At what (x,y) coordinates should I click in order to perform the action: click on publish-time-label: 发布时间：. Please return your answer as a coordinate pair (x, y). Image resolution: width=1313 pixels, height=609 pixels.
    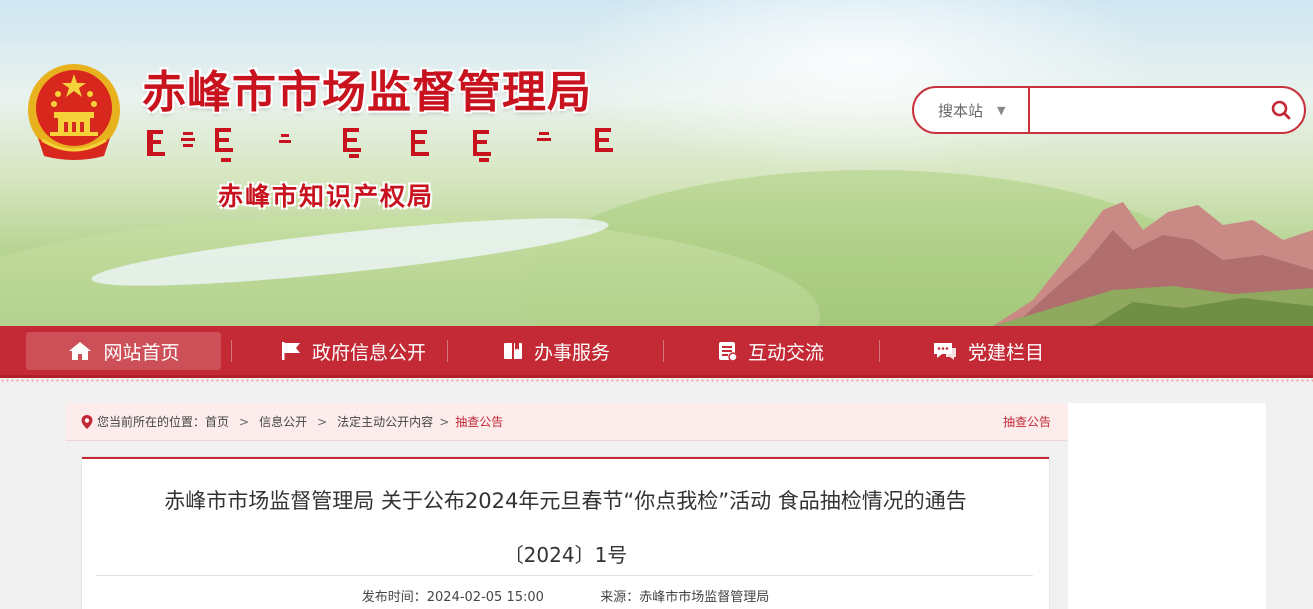
    Looking at the image, I should click on (394, 597).